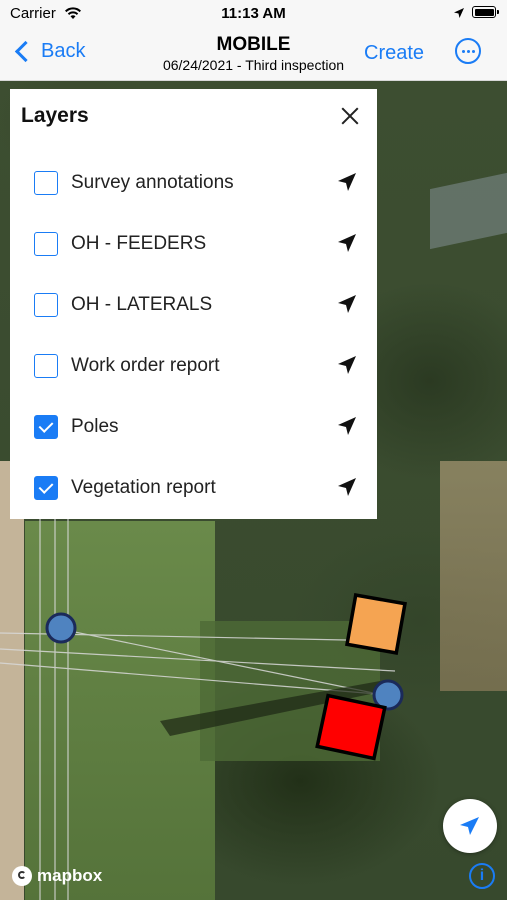 The image size is (507, 900). What do you see at coordinates (139, 243) in the screenshot?
I see `layer-label: OH - FEEDERS` at bounding box center [139, 243].